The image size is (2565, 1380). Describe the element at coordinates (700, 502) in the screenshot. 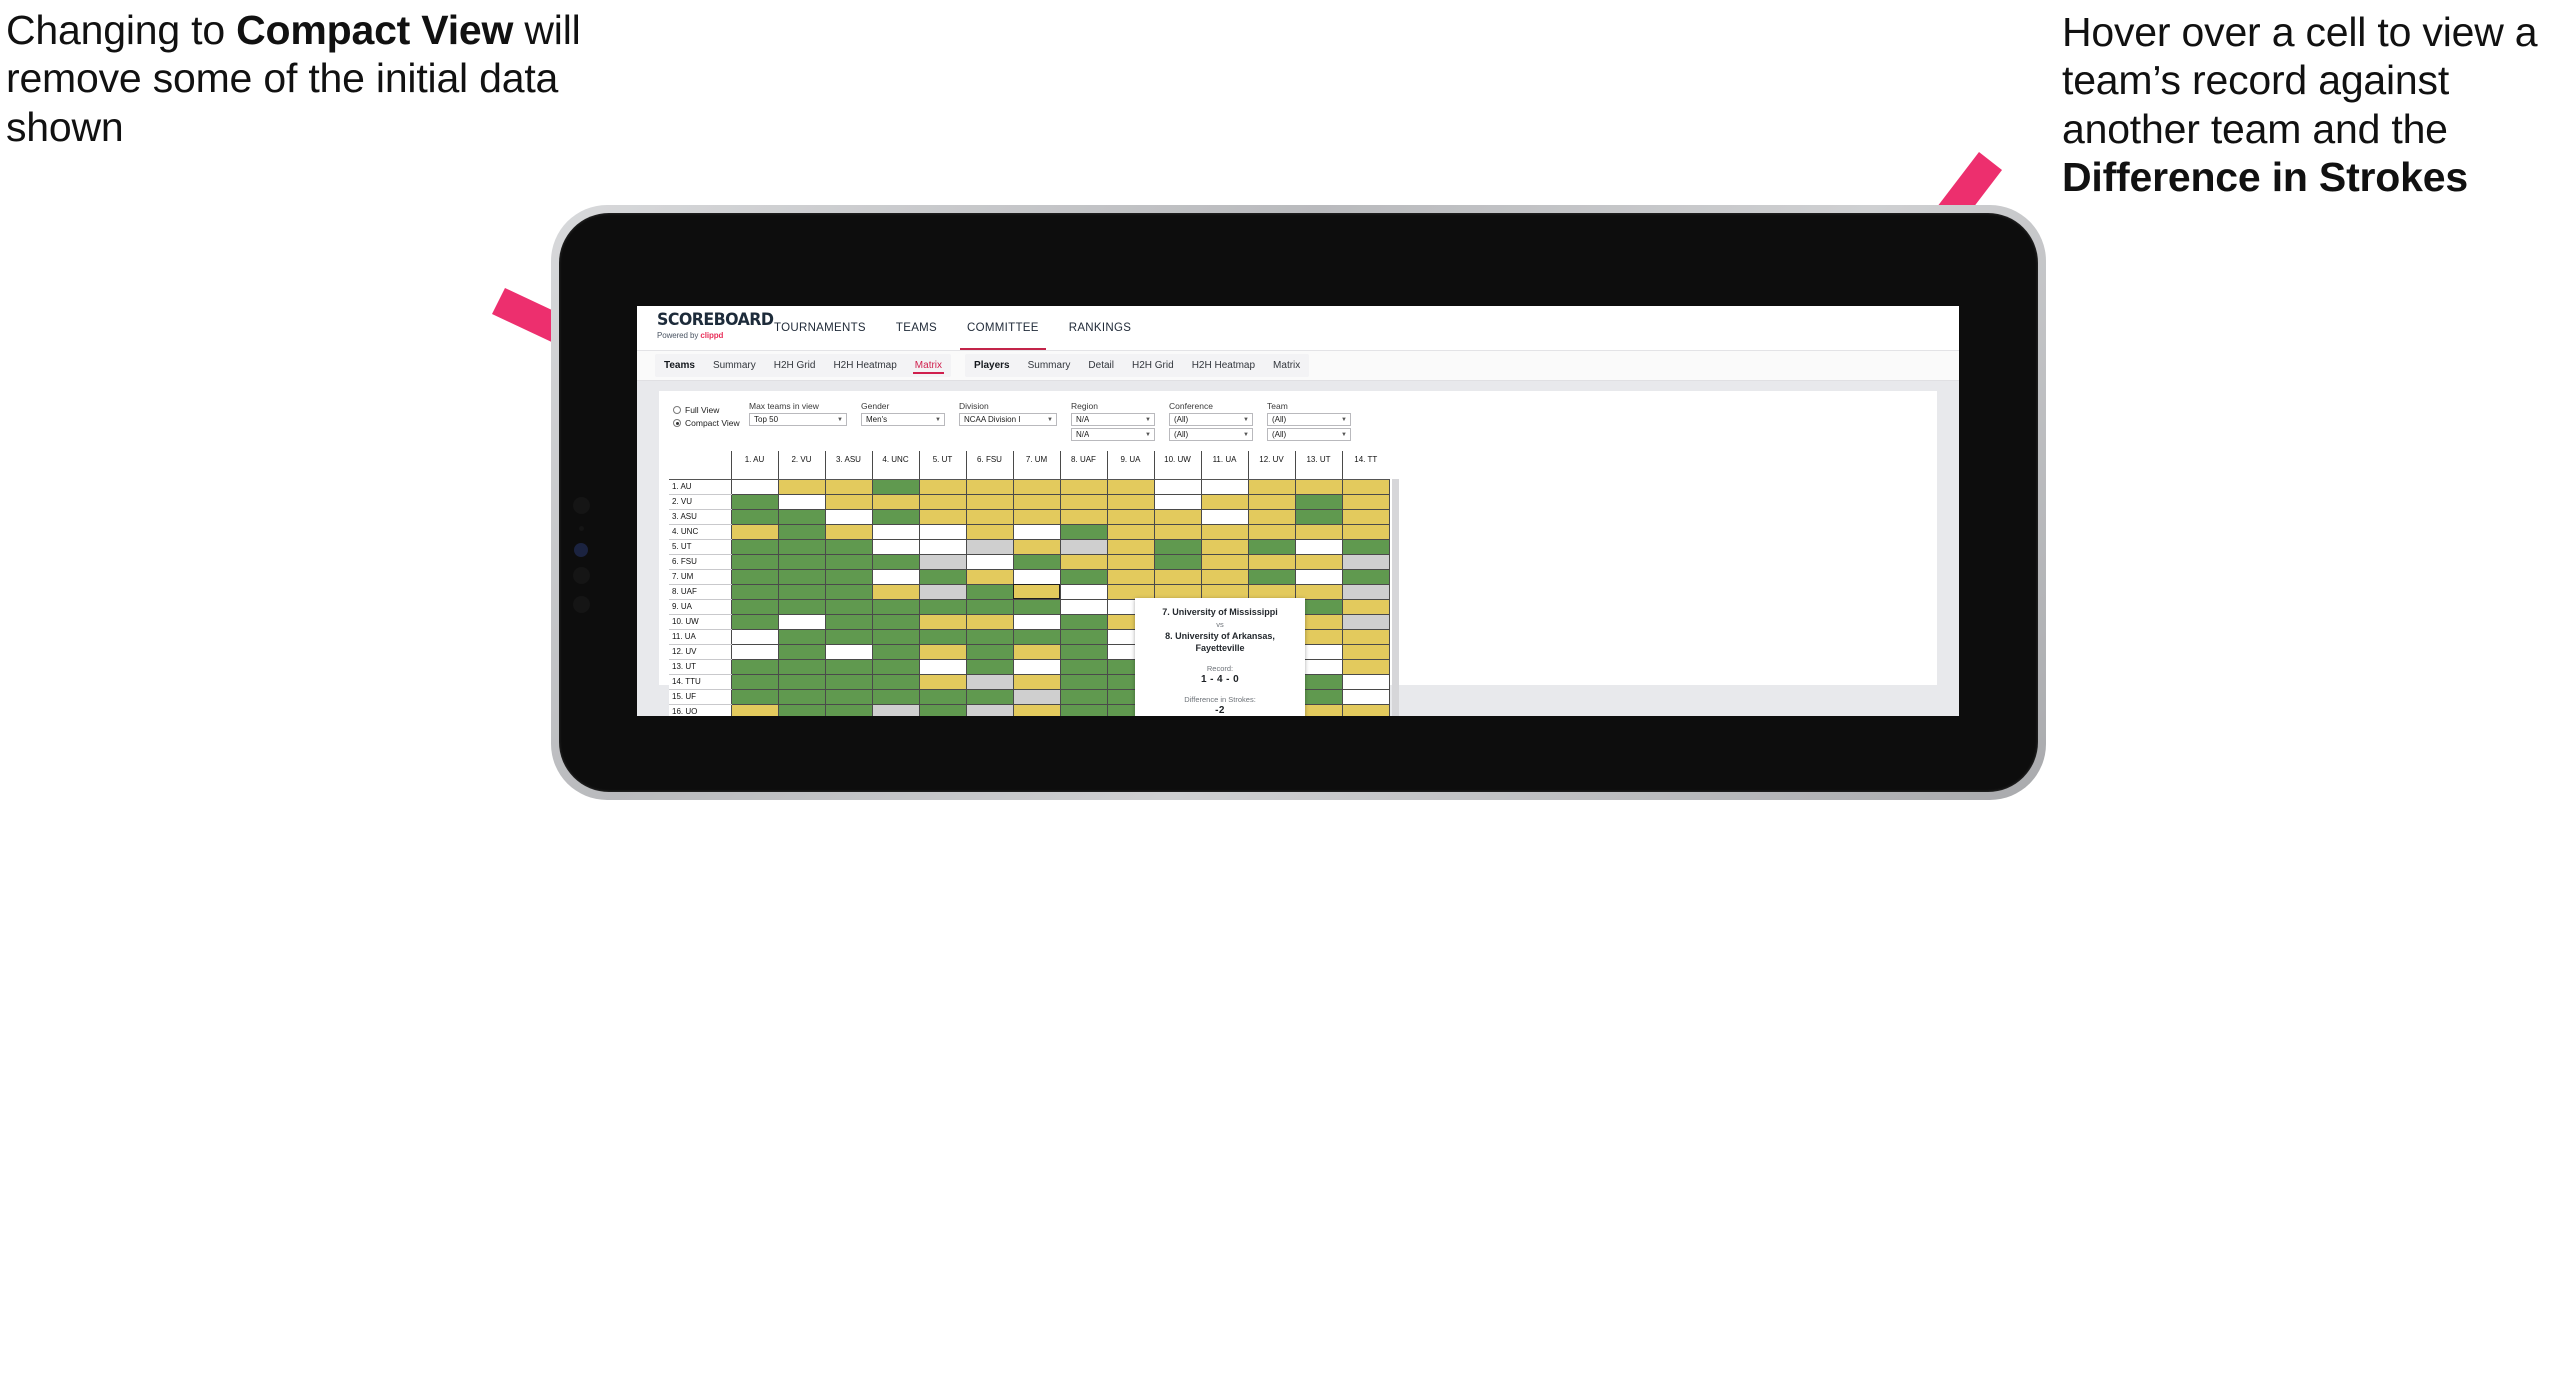

I see `matrix-row-header: 2. VU` at that location.